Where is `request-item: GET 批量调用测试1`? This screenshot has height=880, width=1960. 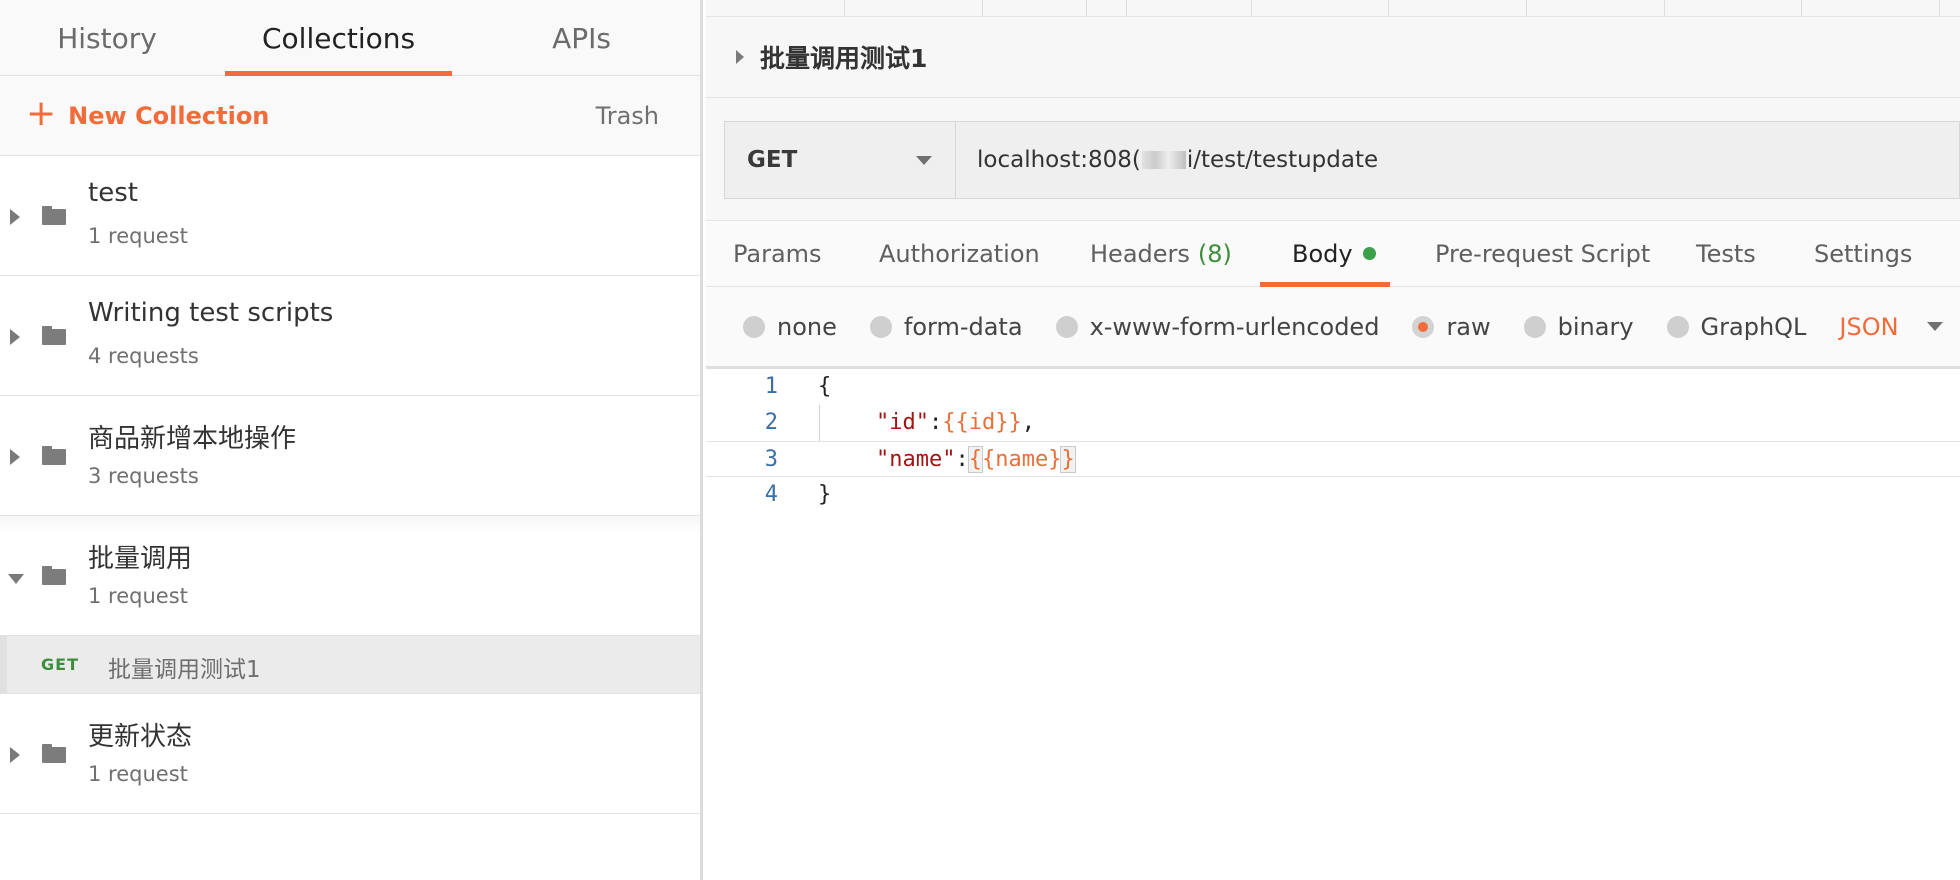 request-item: GET 批量调用测试1 is located at coordinates (350, 665).